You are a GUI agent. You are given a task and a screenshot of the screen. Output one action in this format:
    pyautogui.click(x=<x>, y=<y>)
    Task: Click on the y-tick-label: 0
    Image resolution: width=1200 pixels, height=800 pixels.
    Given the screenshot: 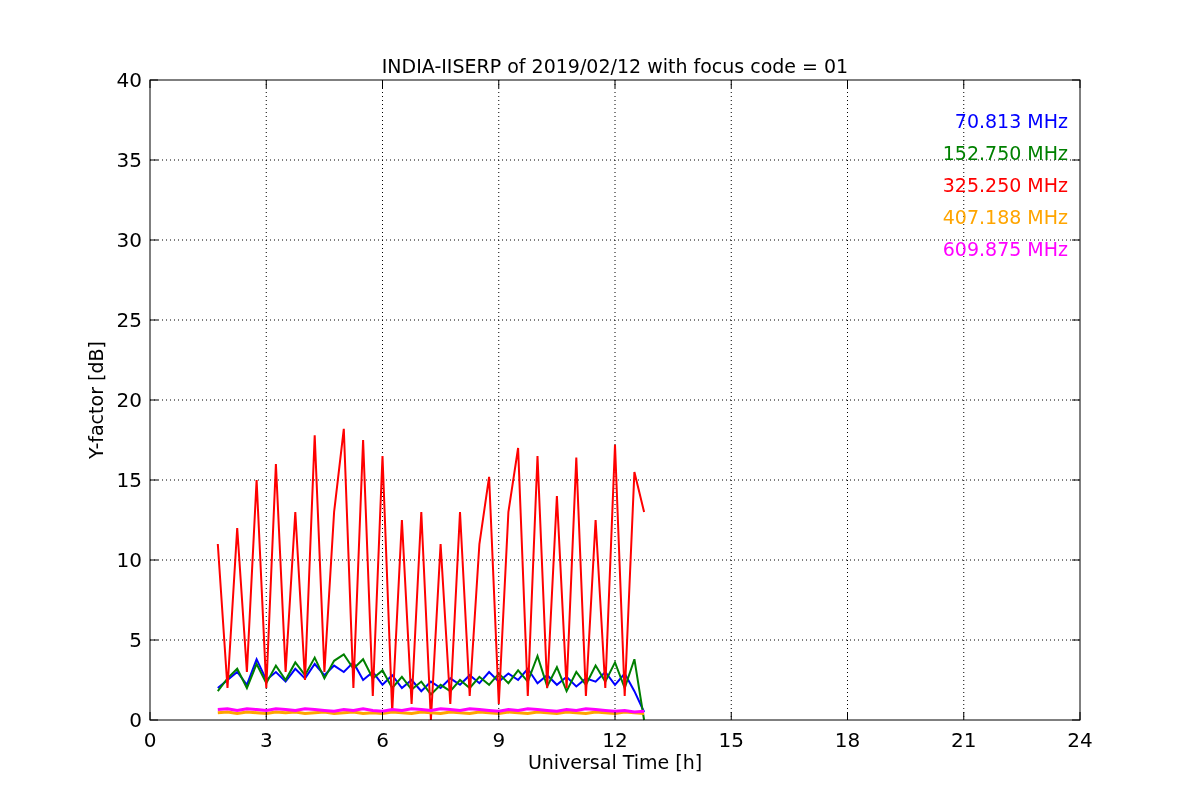 What is the action you would take?
    pyautogui.click(x=135, y=720)
    